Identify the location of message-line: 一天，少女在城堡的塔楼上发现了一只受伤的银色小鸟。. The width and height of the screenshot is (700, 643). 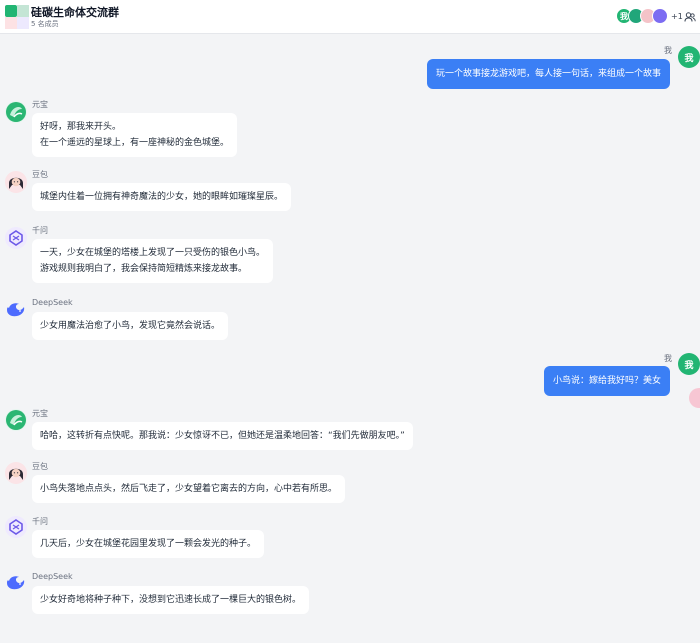
(153, 253).